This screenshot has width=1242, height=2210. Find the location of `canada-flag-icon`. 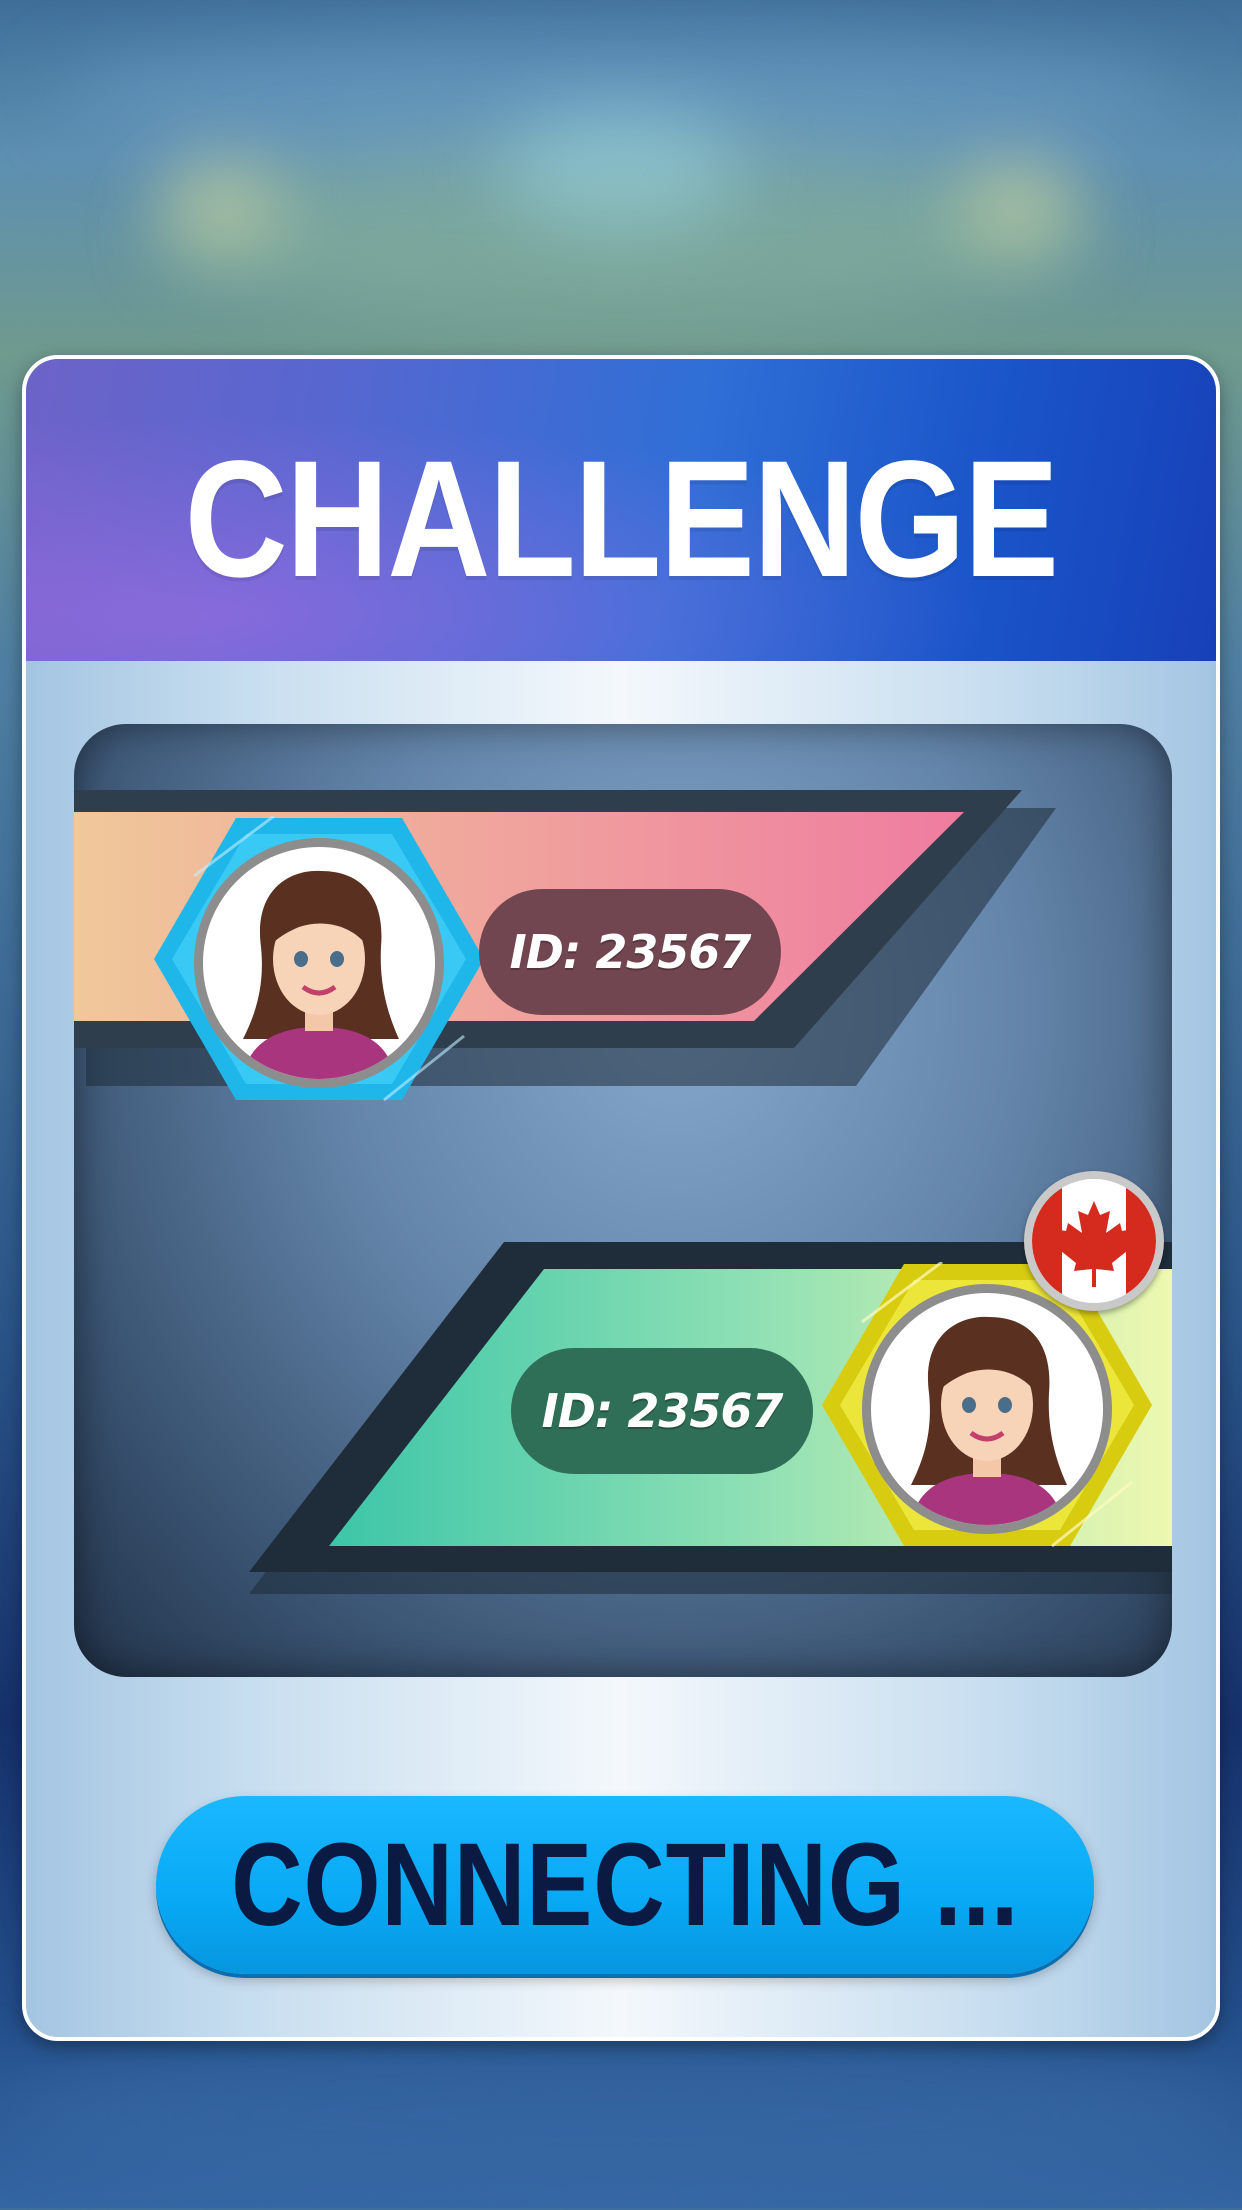

canada-flag-icon is located at coordinates (1094, 1241).